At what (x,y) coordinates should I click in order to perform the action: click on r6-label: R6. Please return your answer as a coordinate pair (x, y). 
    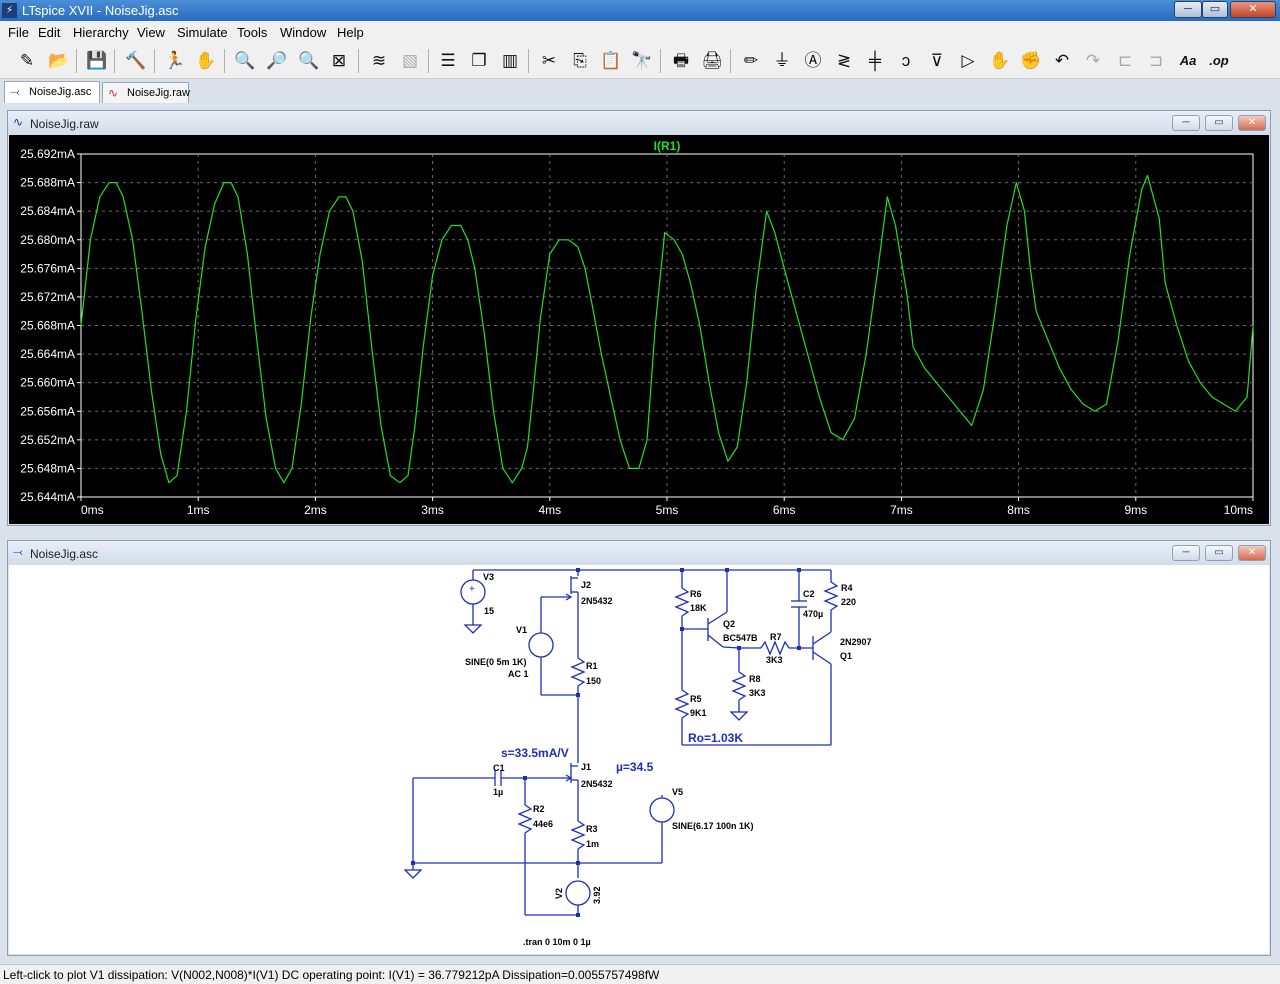
    Looking at the image, I should click on (696, 594).